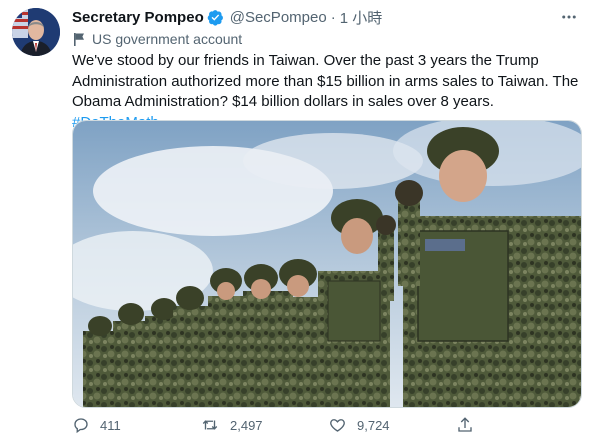 This screenshot has height=443, width=592. Describe the element at coordinates (167, 39) in the screenshot. I see `account-label-text: US government account` at that location.